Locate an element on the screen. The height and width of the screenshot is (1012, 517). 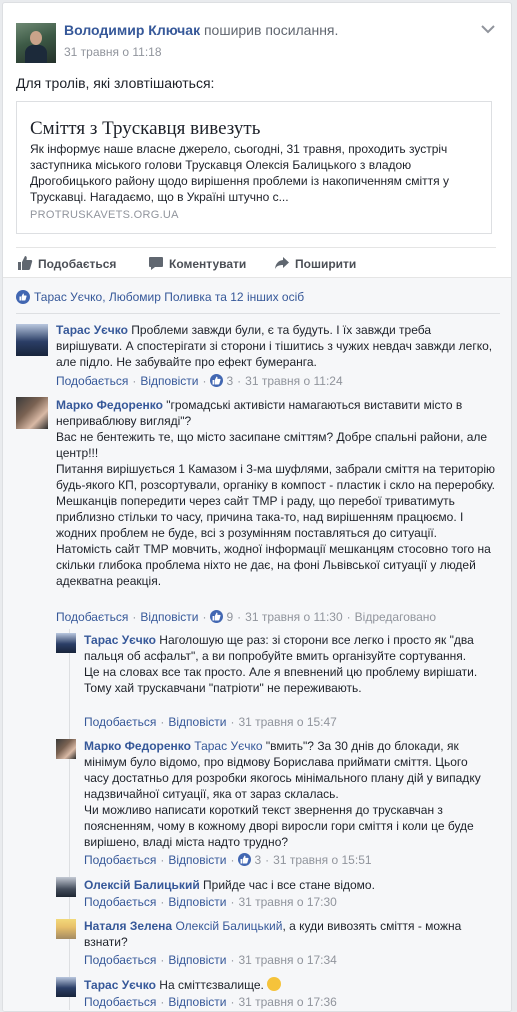
reply-text: Прийде час і все стане відомо. is located at coordinates (289, 885).